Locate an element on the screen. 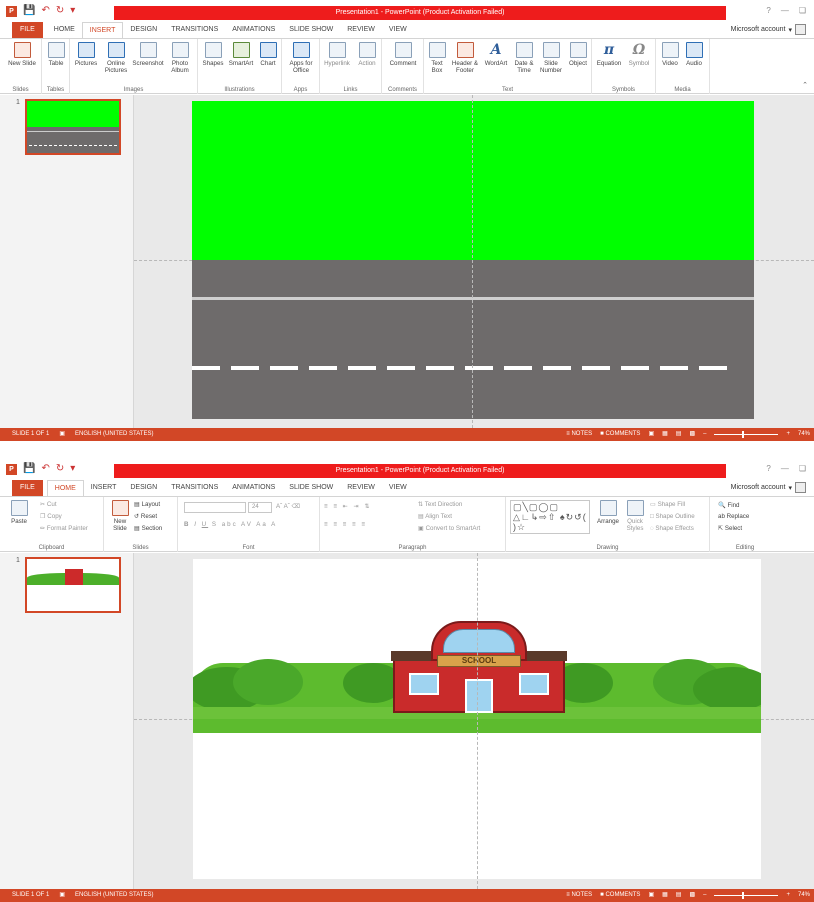  replace-button: ab Replace is located at coordinates (733, 516).